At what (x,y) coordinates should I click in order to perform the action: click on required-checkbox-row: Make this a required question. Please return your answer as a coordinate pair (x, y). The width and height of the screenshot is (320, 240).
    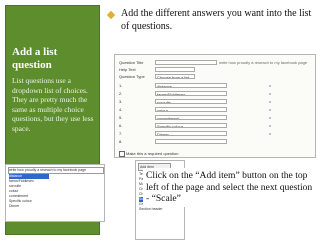
    Looking at the image, I should click on (148, 154).